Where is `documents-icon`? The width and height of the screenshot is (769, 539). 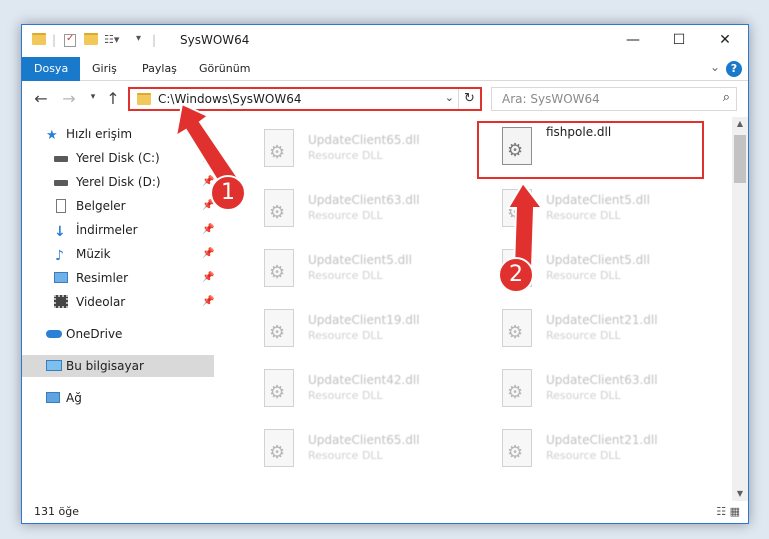 documents-icon is located at coordinates (61, 206).